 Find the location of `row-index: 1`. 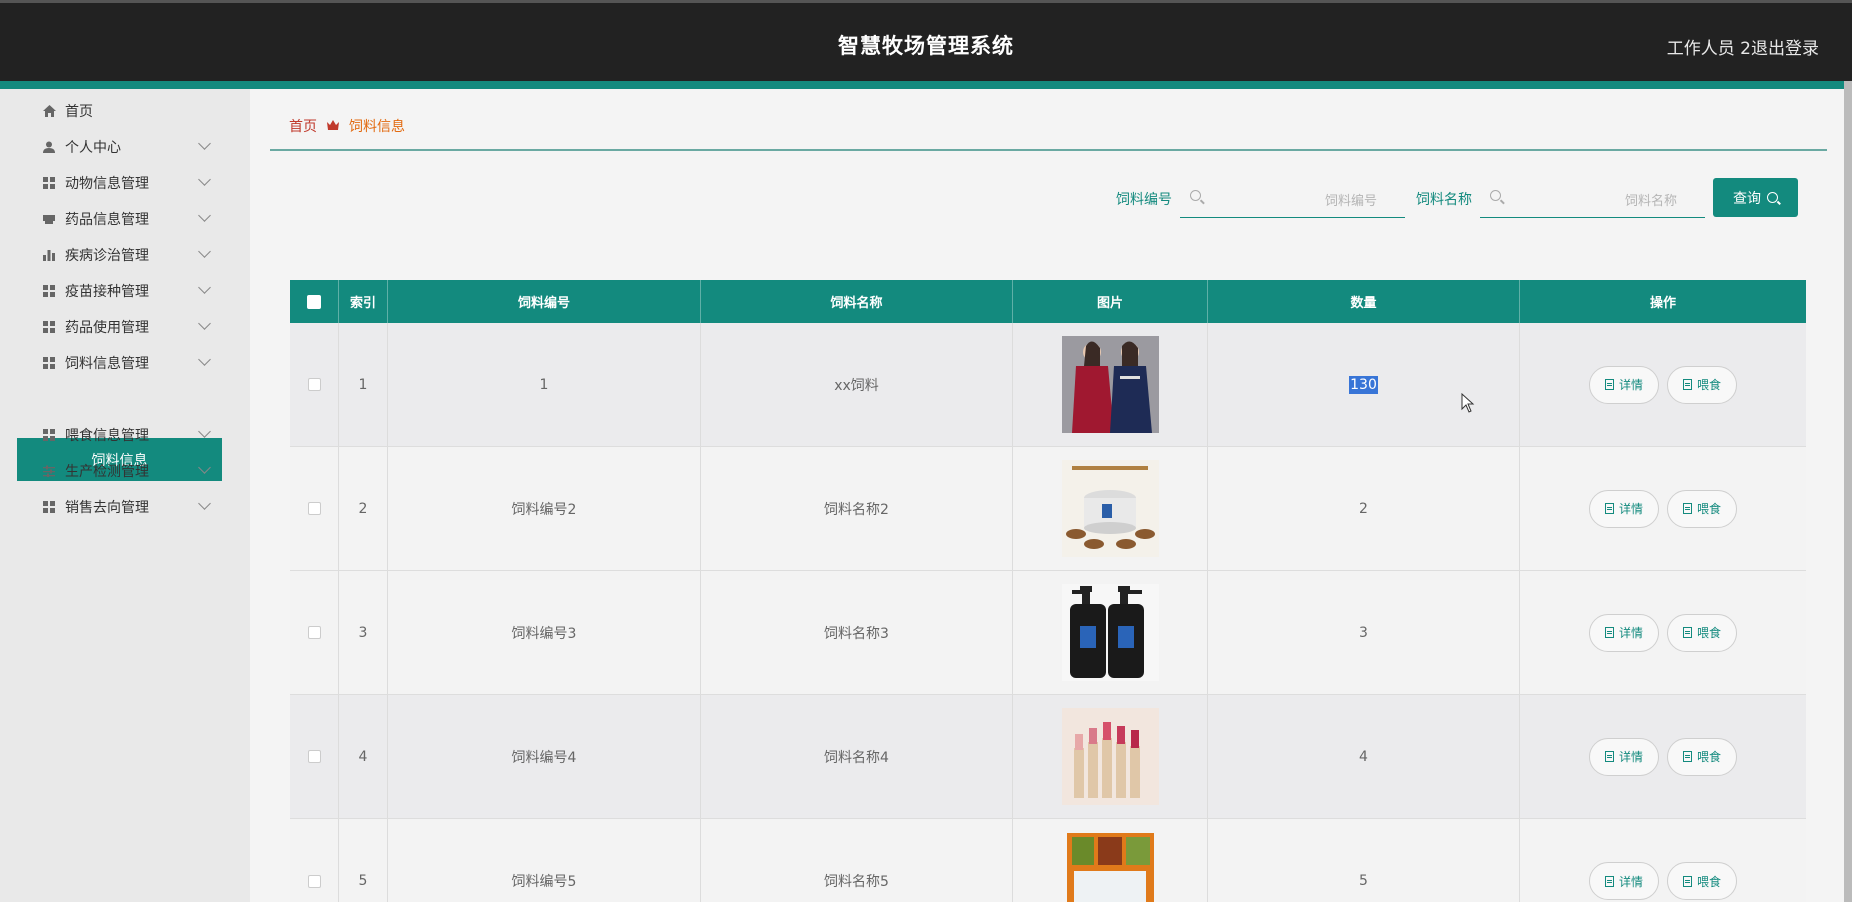

row-index: 1 is located at coordinates (363, 384).